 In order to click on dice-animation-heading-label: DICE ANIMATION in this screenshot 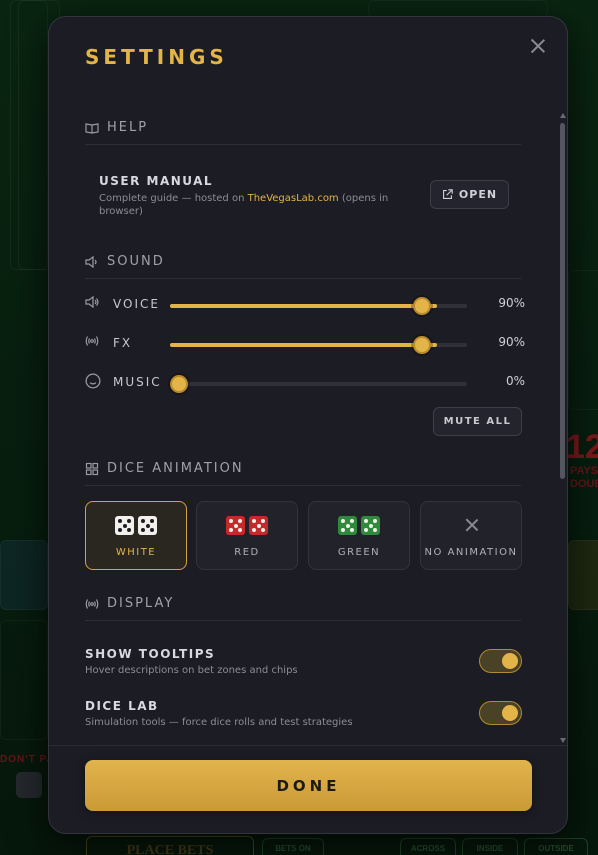, I will do `click(175, 468)`.